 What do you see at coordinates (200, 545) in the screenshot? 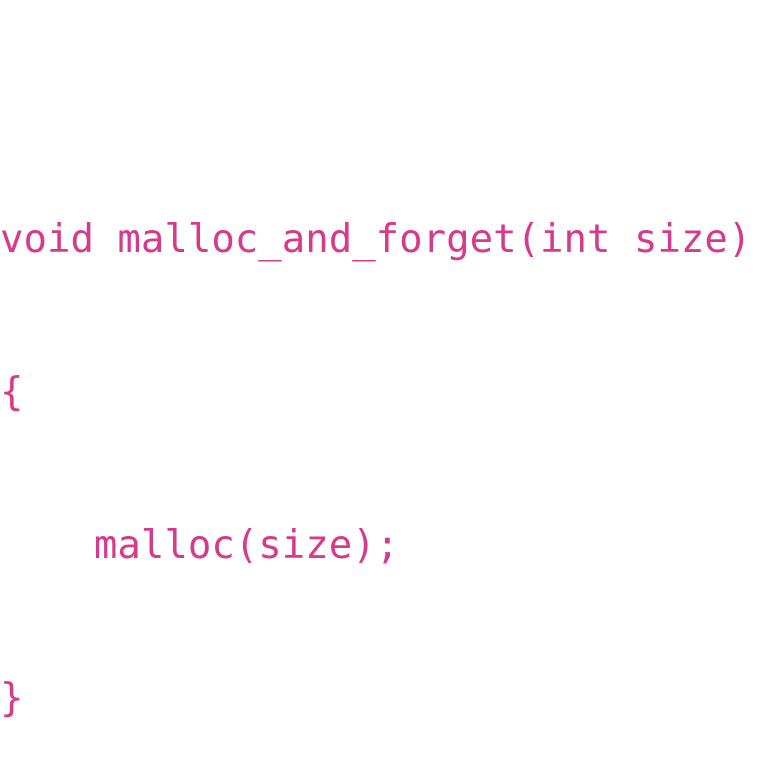
I see `code-line-malloc-call: malloc(size);` at bounding box center [200, 545].